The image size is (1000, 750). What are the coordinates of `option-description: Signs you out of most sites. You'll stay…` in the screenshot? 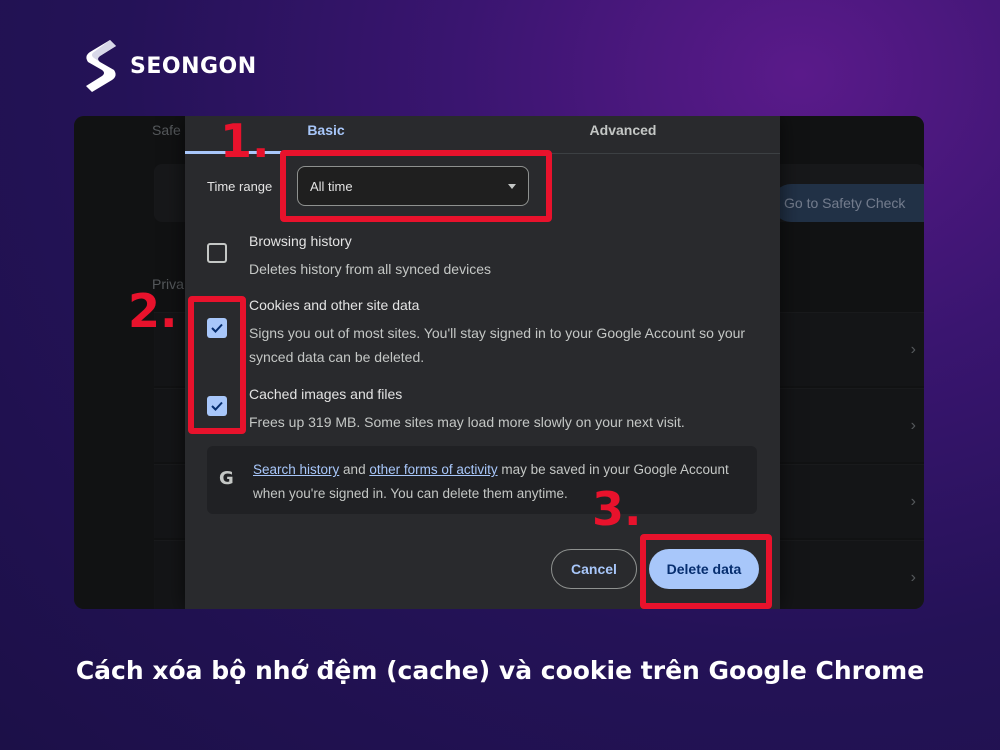 It's located at (497, 345).